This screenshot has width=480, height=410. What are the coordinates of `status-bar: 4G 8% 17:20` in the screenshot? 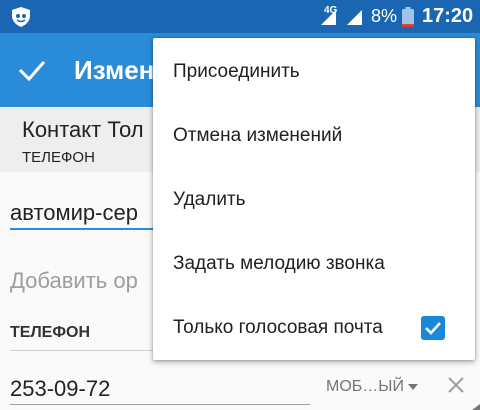 It's located at (240, 16).